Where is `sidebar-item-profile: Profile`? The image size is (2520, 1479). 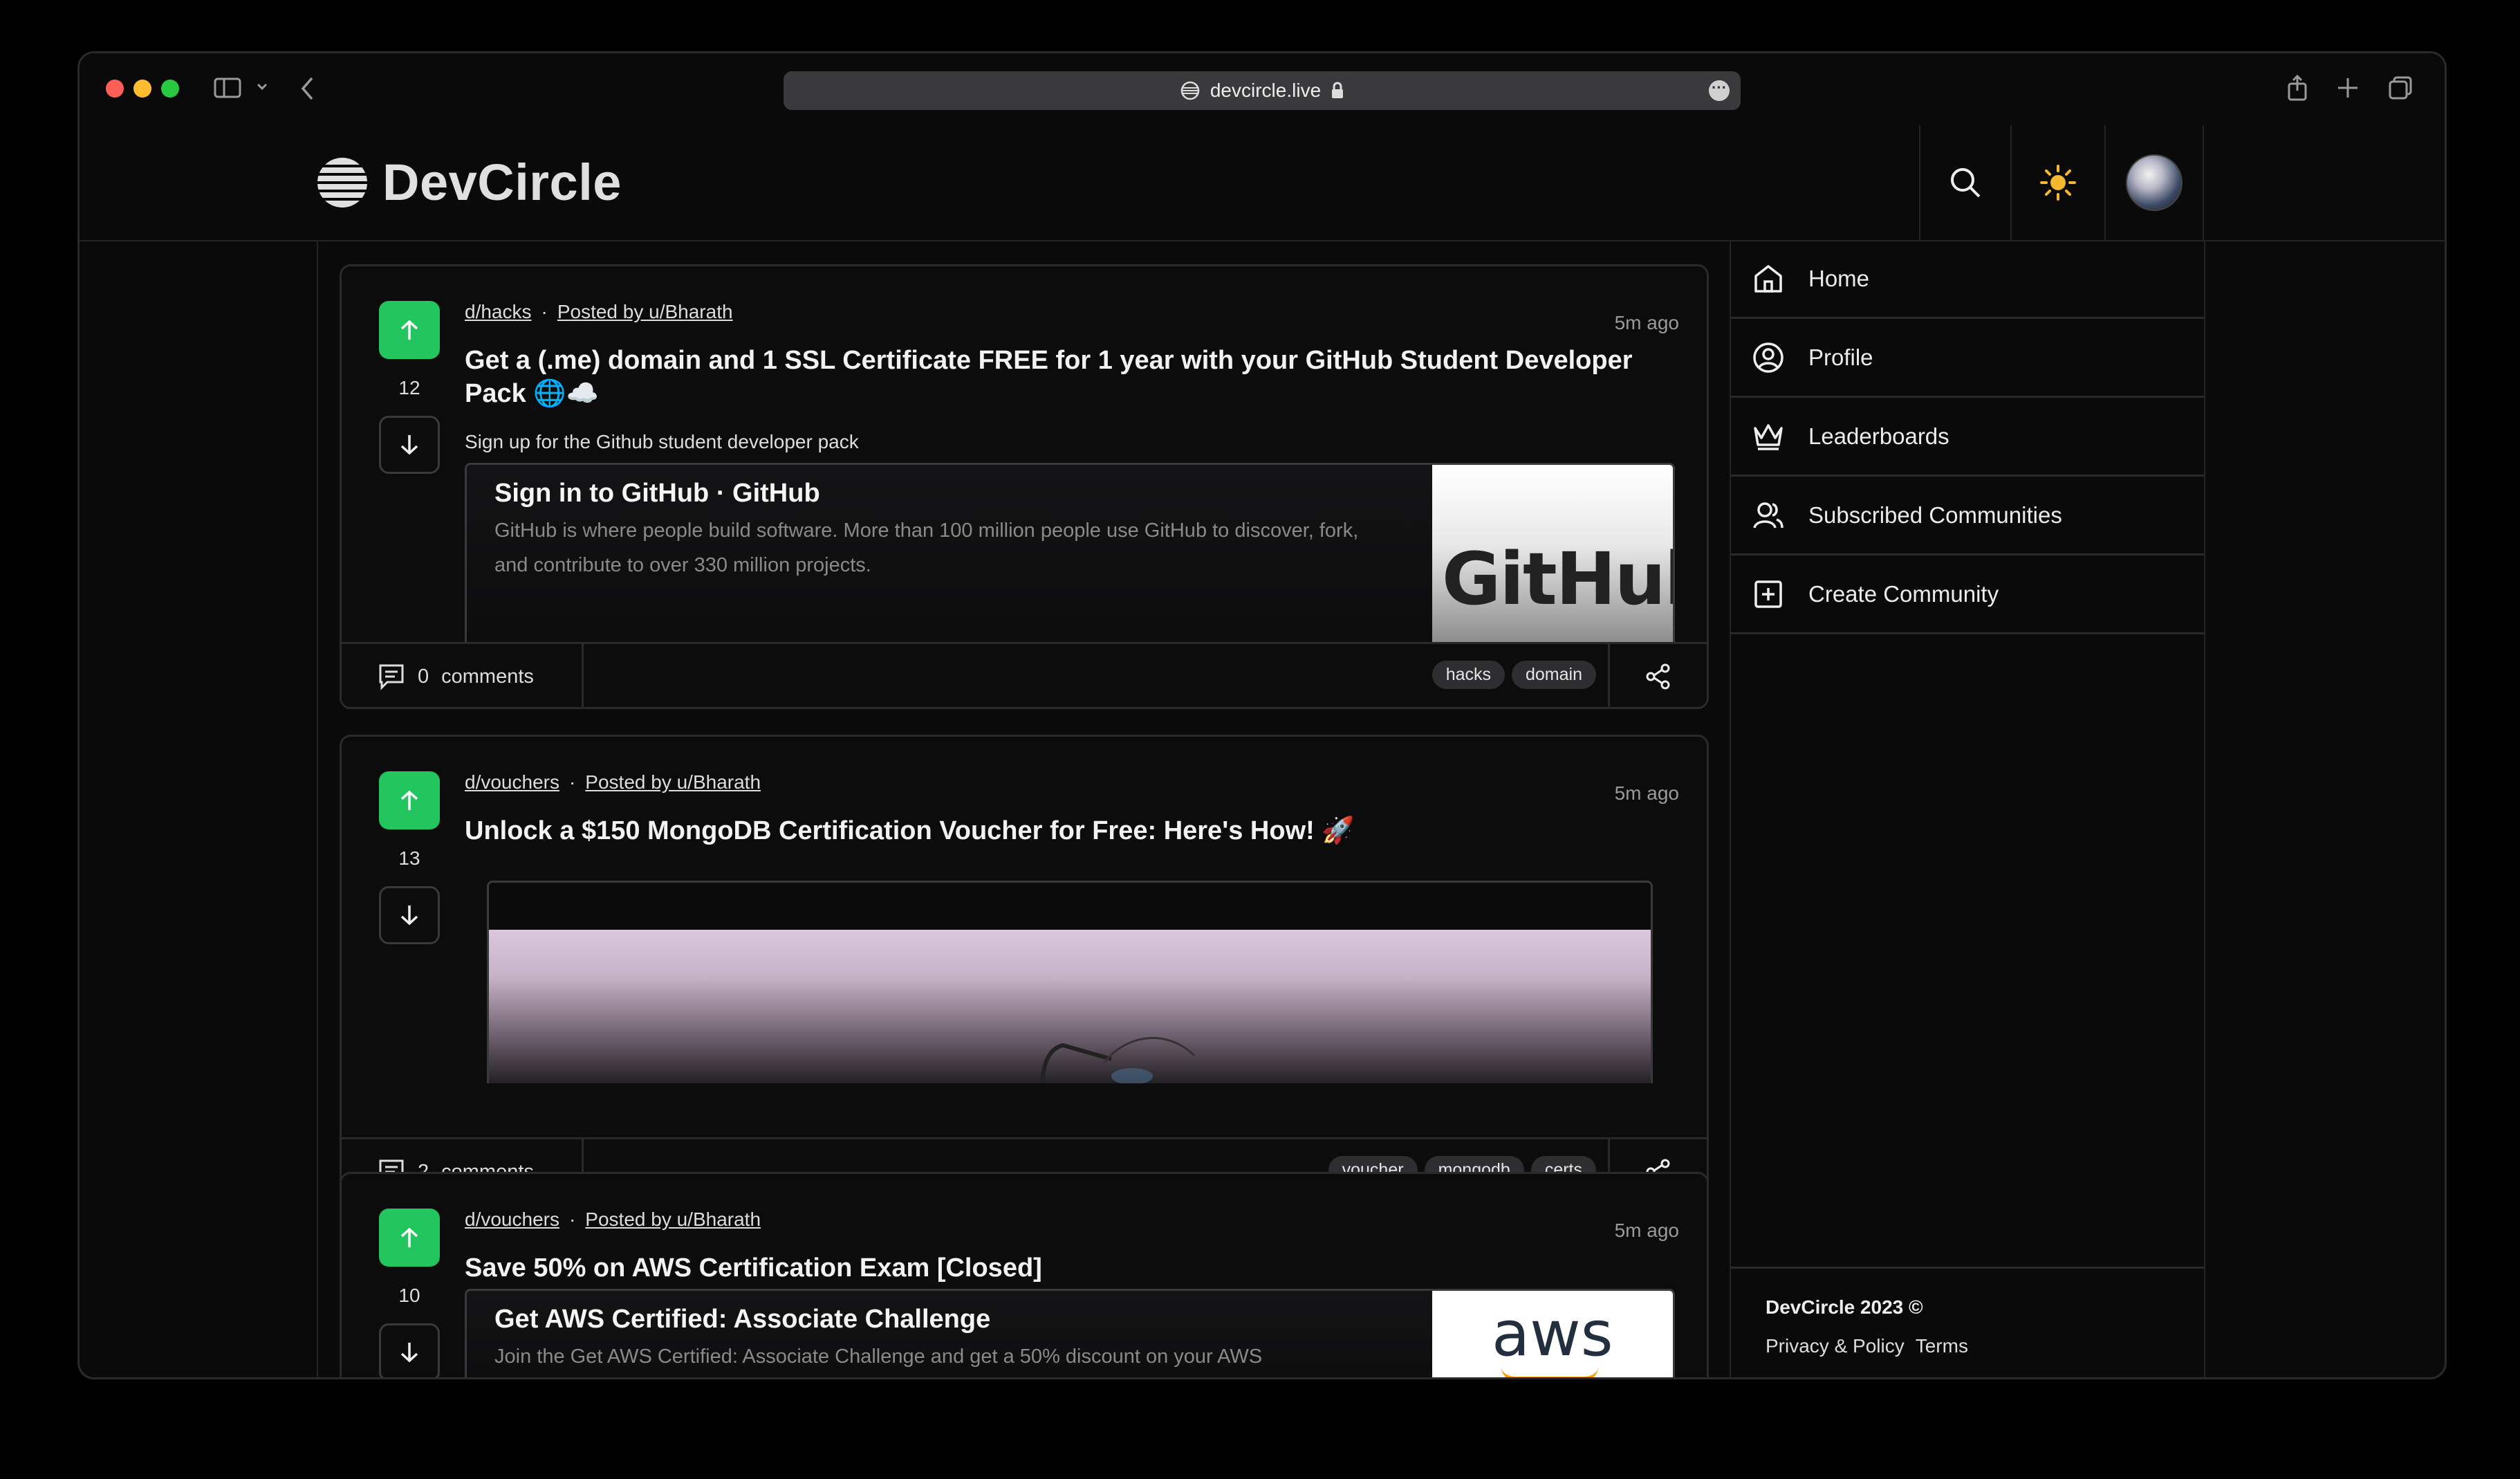 sidebar-item-profile: Profile is located at coordinates (1967, 358).